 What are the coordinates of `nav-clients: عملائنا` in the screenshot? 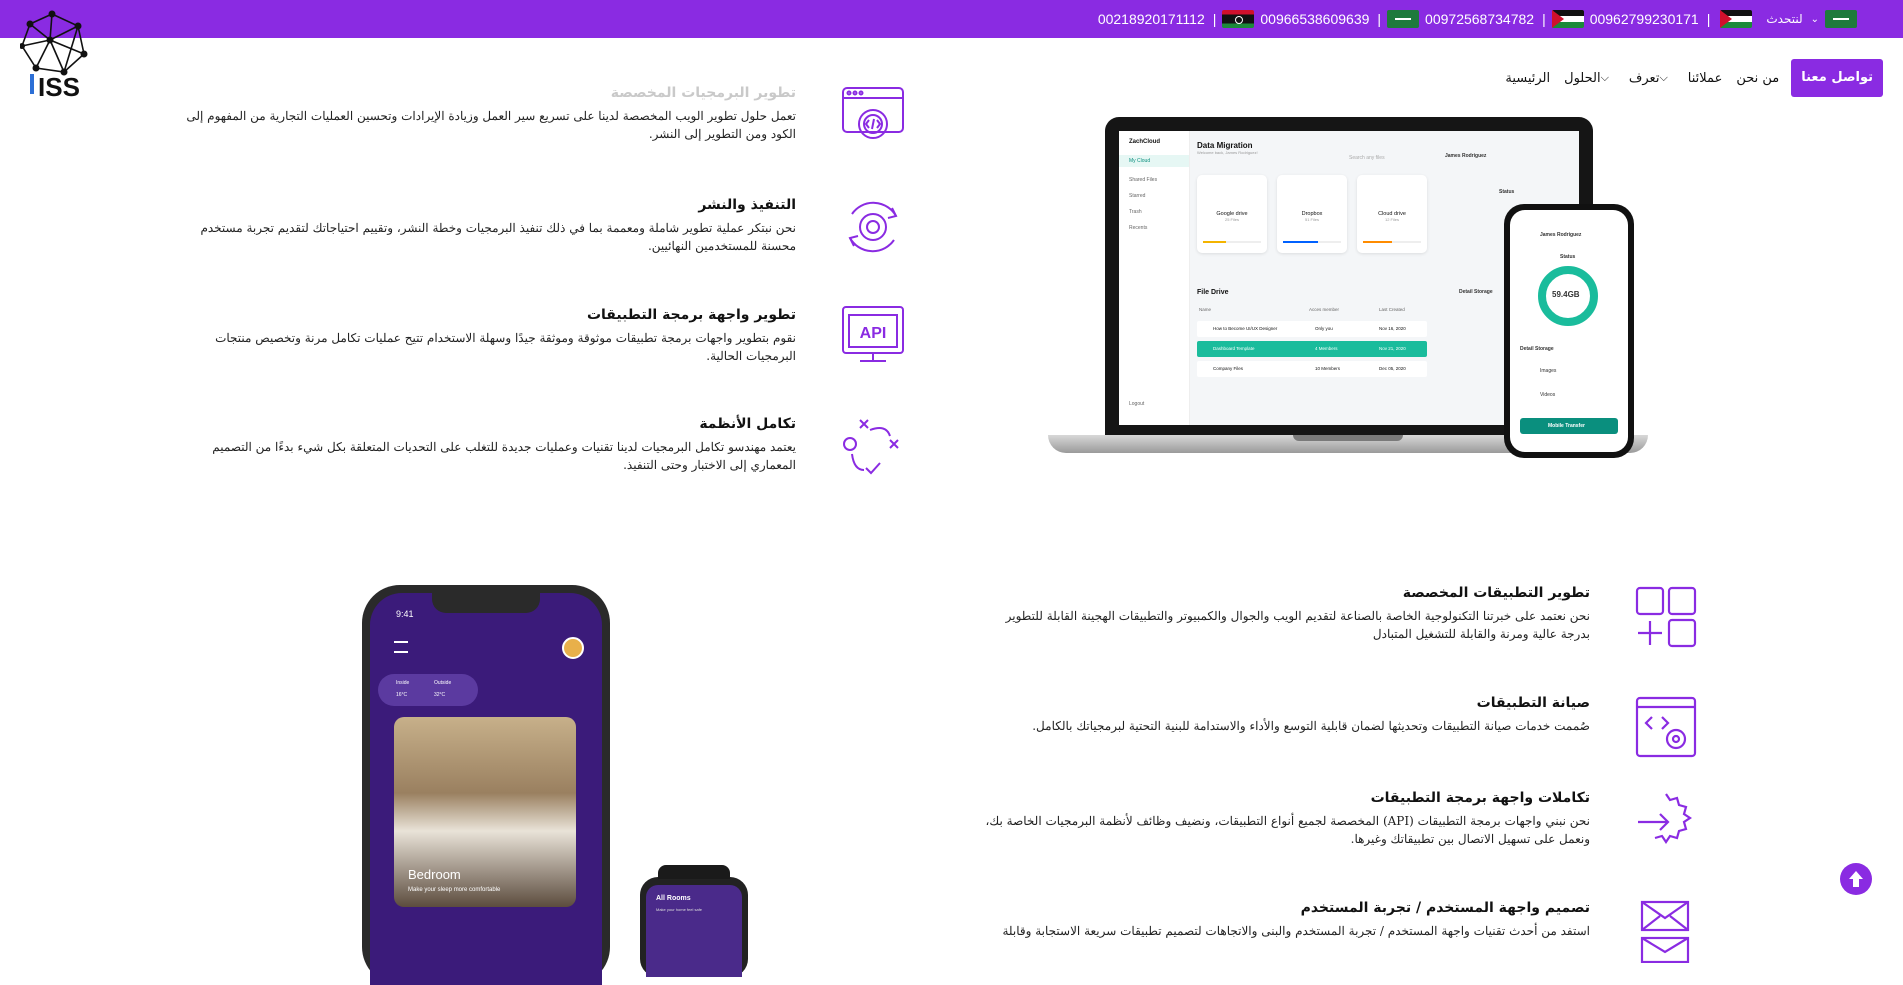 It's located at (1705, 78).